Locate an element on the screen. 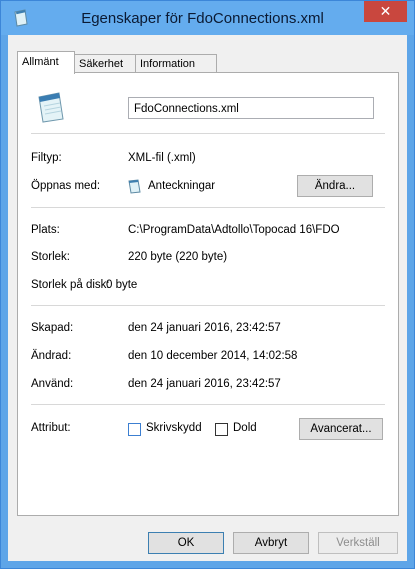 Image resolution: width=415 pixels, height=569 pixels. opens-with-label: Öppnas med: is located at coordinates (66, 186).